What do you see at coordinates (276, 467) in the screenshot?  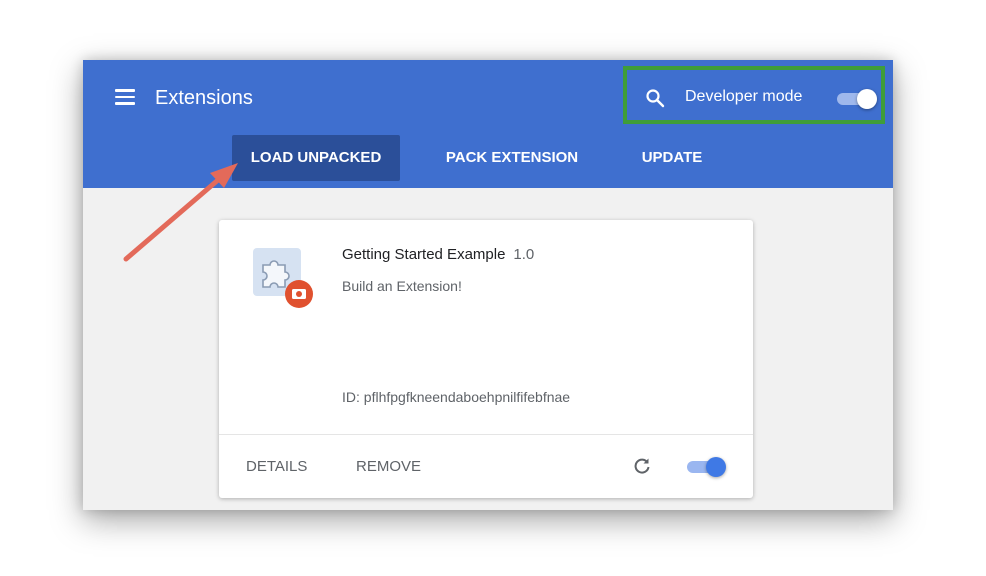 I see `details-button: DETAILS` at bounding box center [276, 467].